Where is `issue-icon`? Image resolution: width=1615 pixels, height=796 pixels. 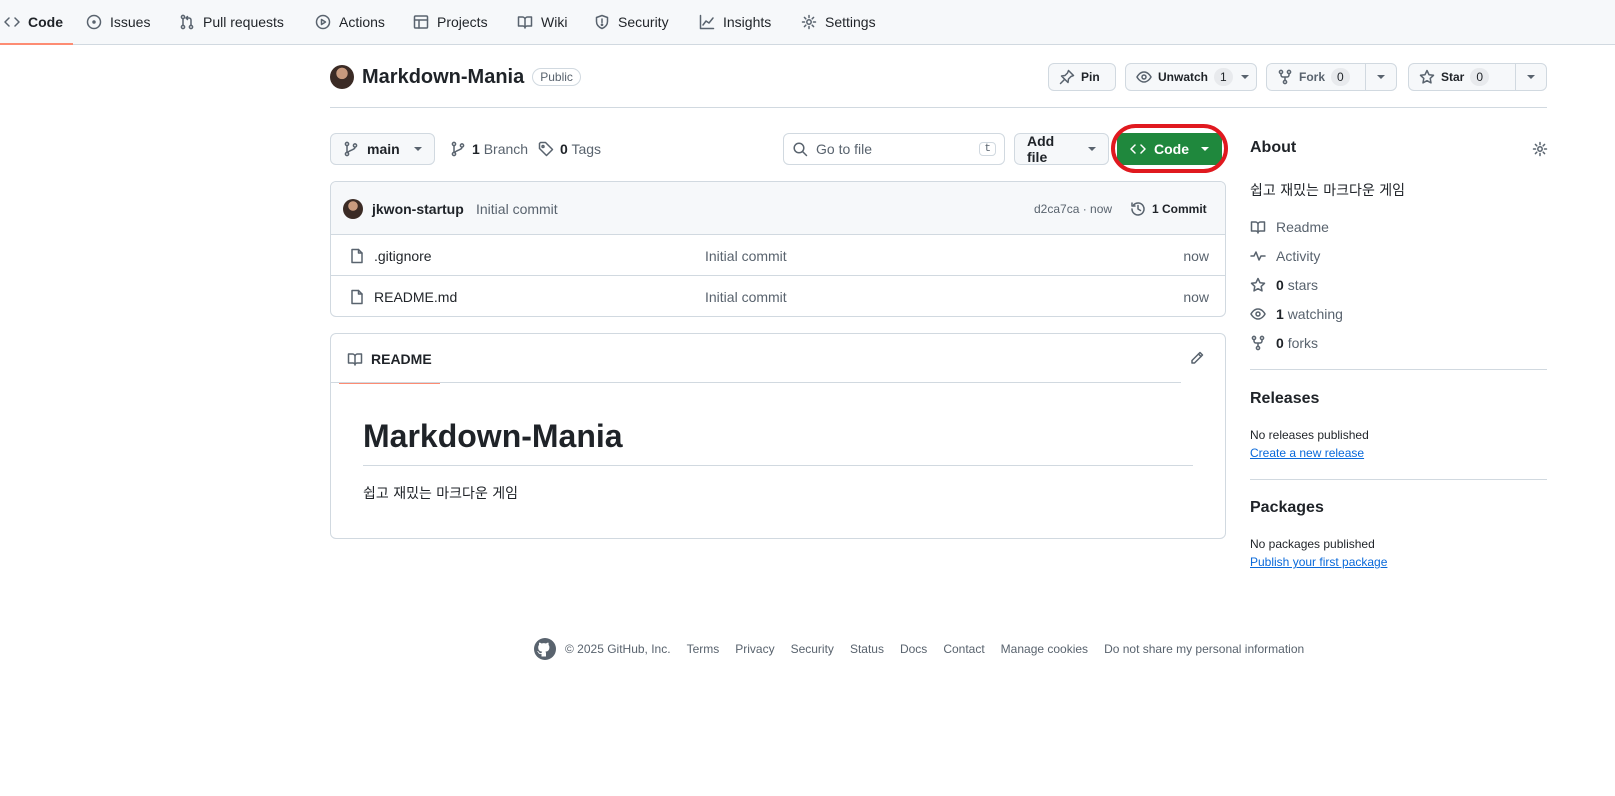 issue-icon is located at coordinates (94, 22).